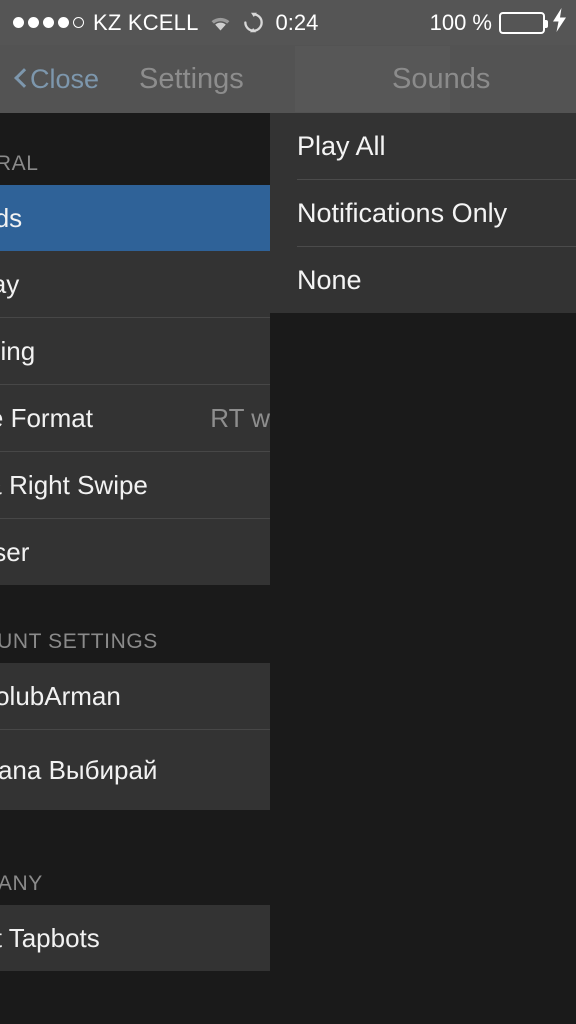 This screenshot has width=576, height=1024. What do you see at coordinates (135, 938) in the screenshot?
I see `sidebar-item-about-tapbots: About Tapbots` at bounding box center [135, 938].